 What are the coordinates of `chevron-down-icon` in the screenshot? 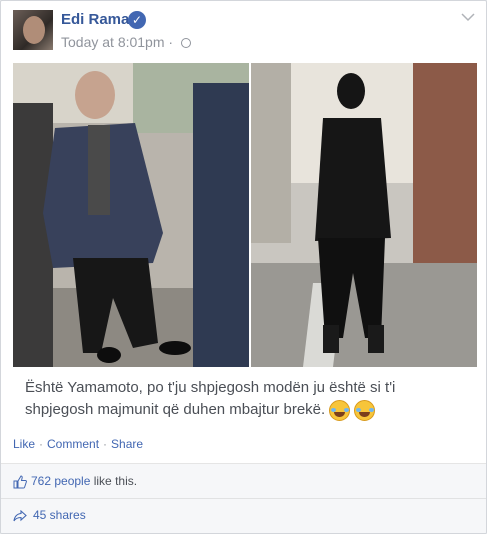 It's located at (468, 17).